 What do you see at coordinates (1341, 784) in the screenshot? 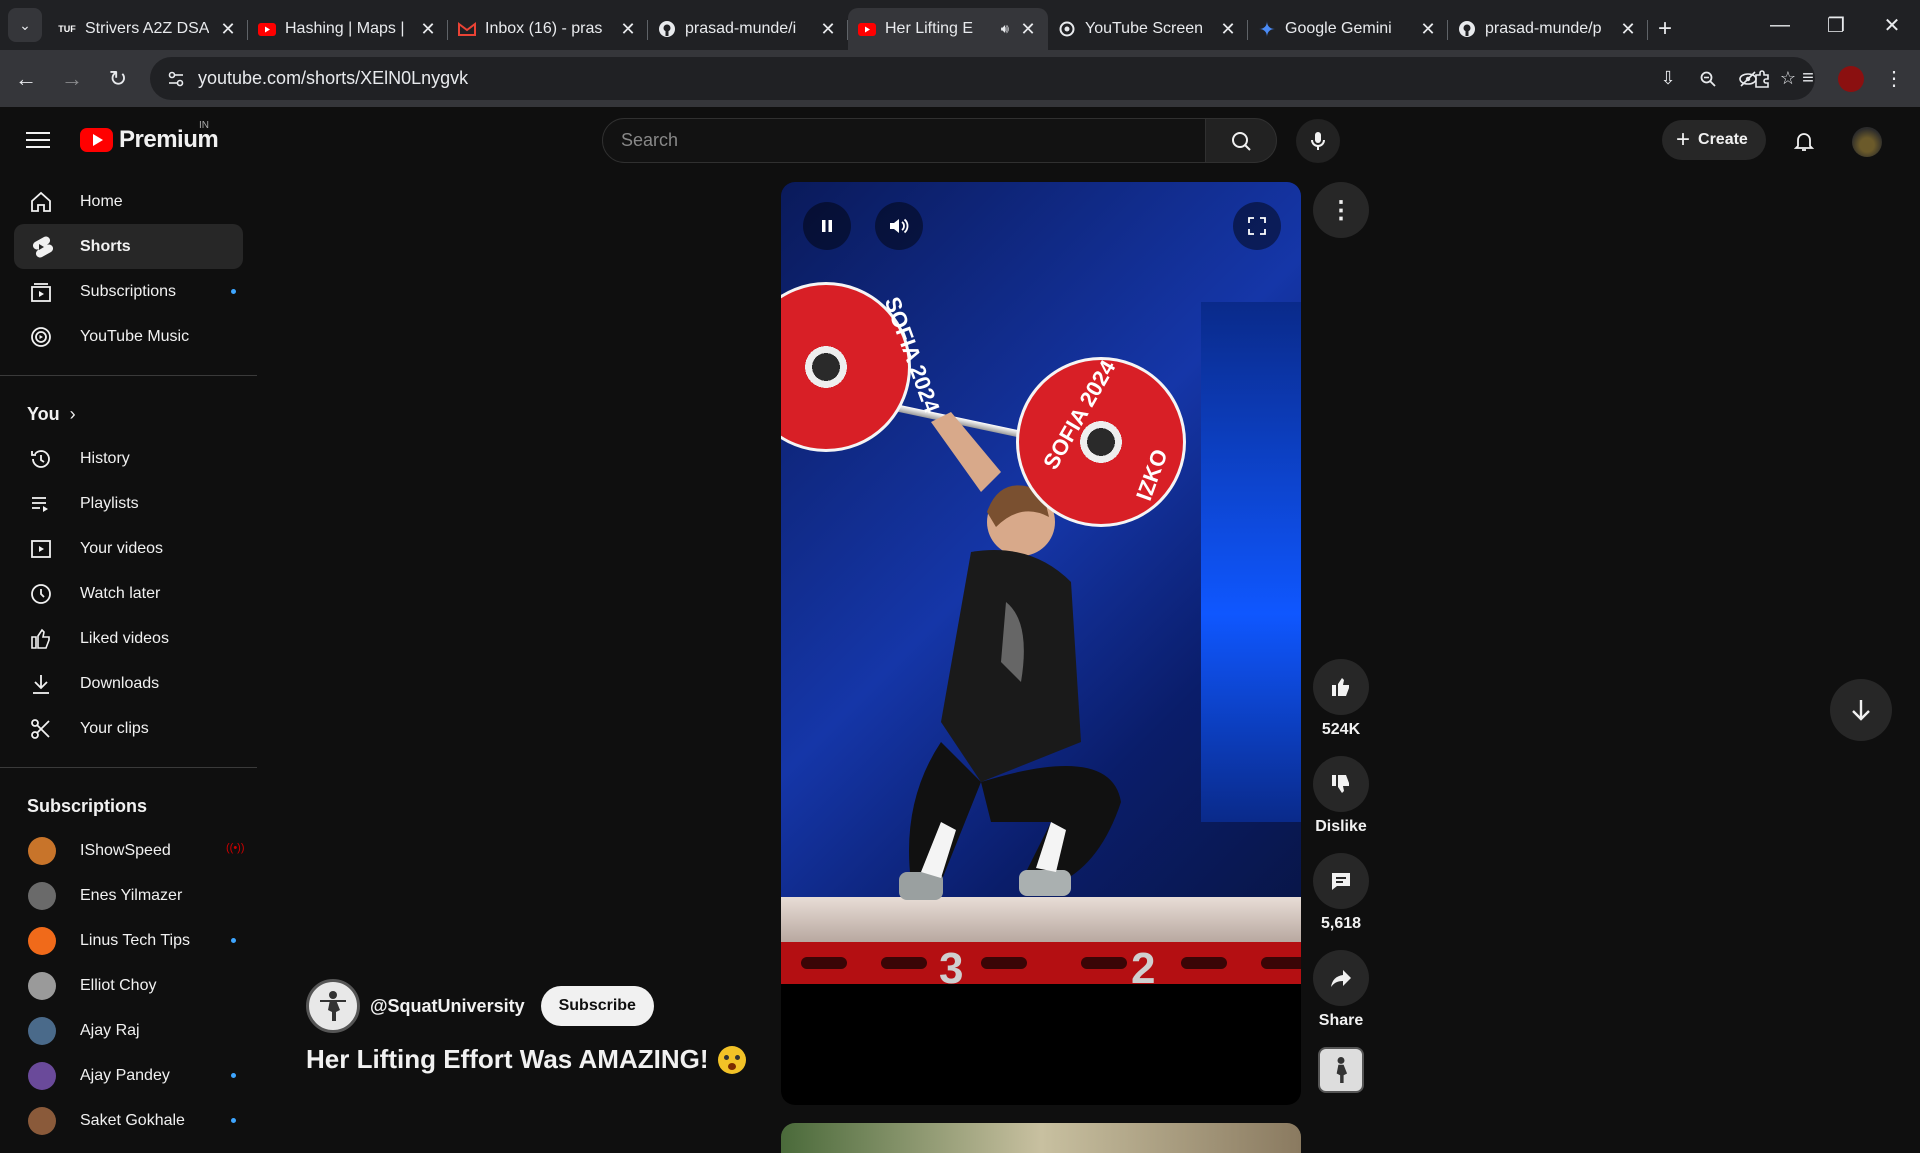
I see `dislike-button` at bounding box center [1341, 784].